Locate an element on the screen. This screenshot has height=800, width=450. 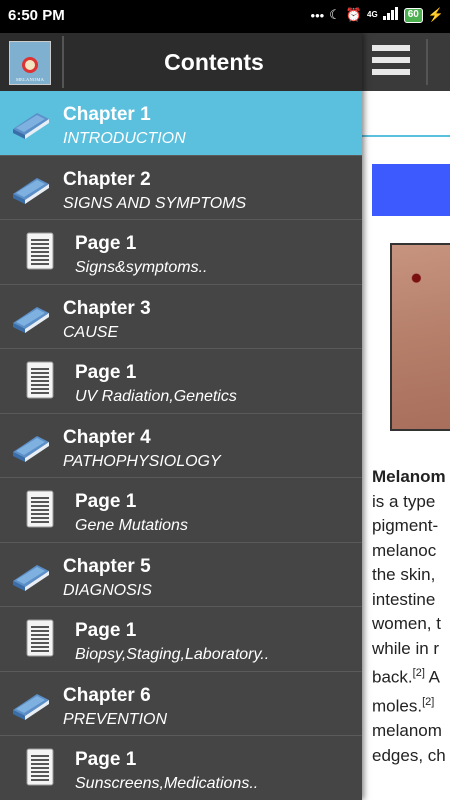
article-line: pigment- is located at coordinates (411, 526).